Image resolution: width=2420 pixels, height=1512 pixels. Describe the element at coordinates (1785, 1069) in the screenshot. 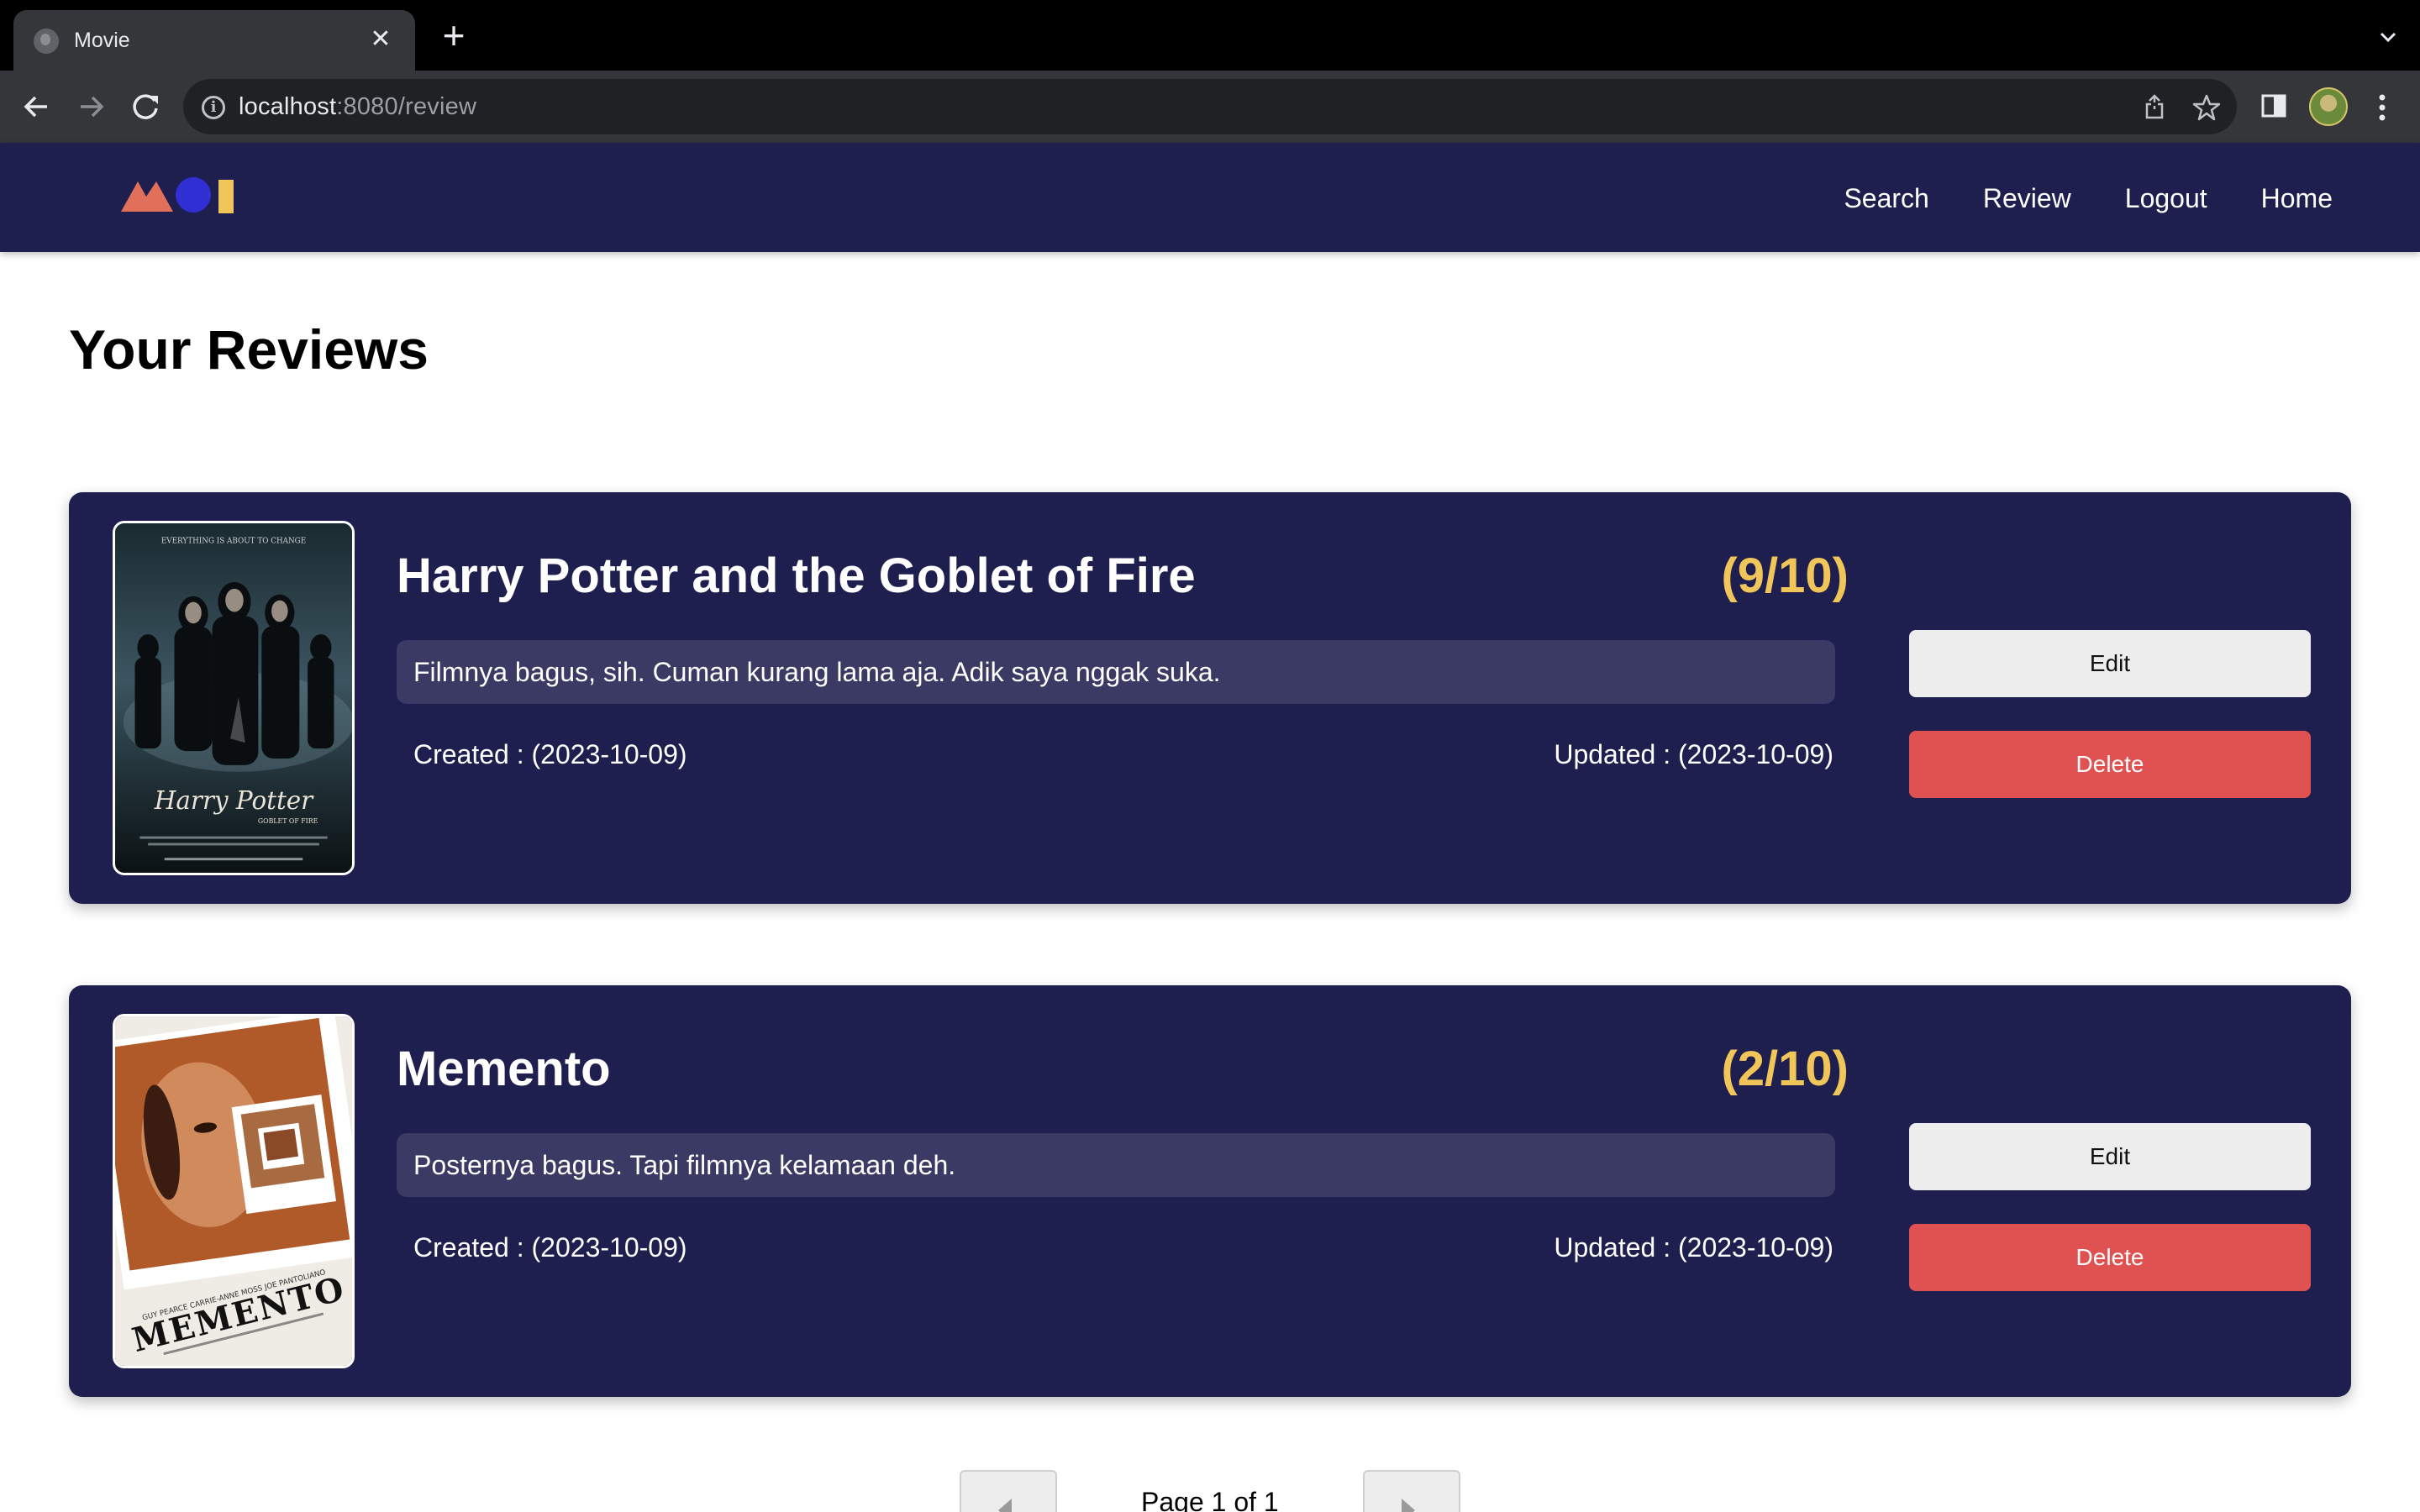

I see `rating-score: (2/10)` at that location.